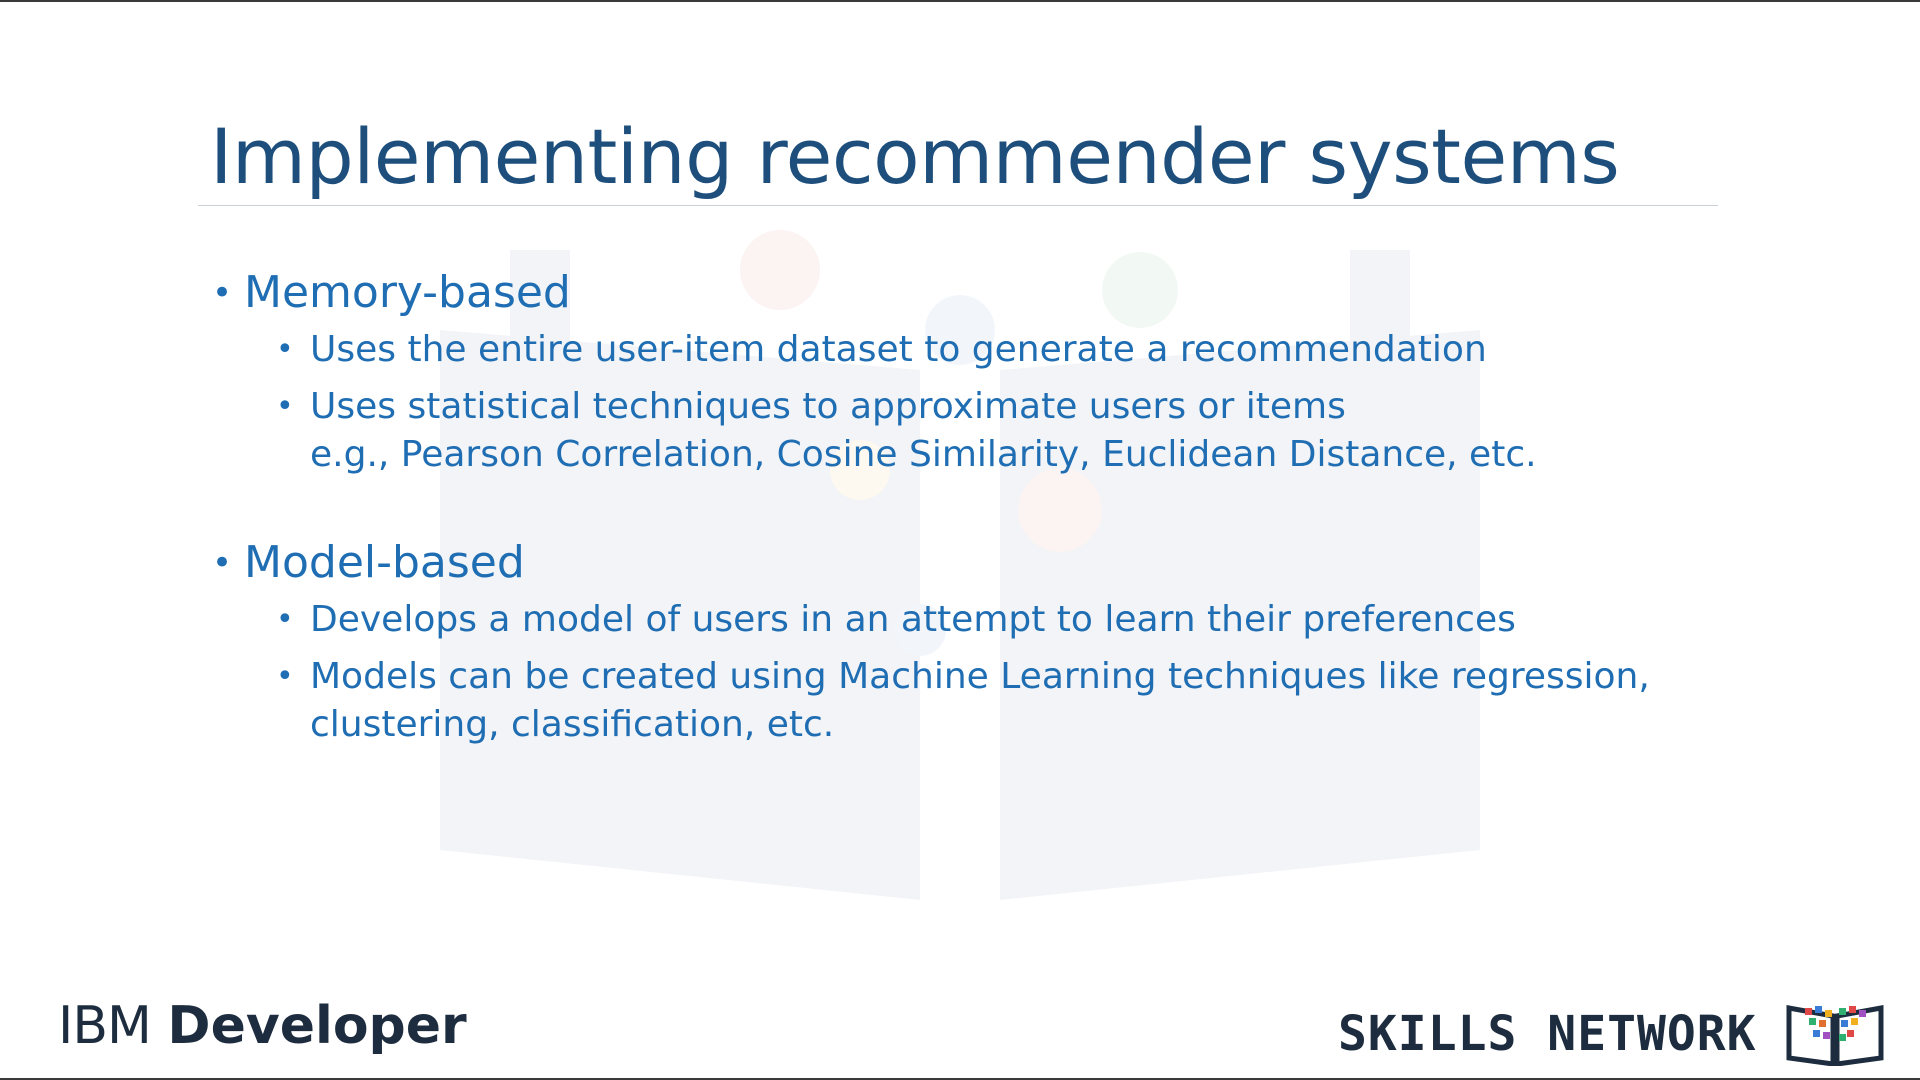  What do you see at coordinates (1547, 1034) in the screenshot?
I see `skills-network-text: SKILLS NETWORK` at bounding box center [1547, 1034].